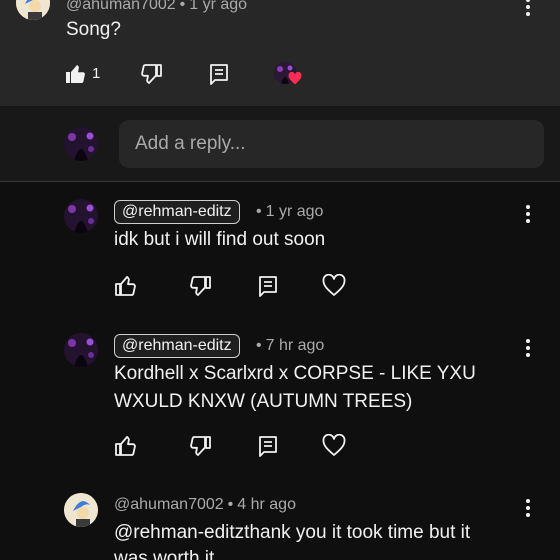  I want to click on like-count: 1, so click(96, 73).